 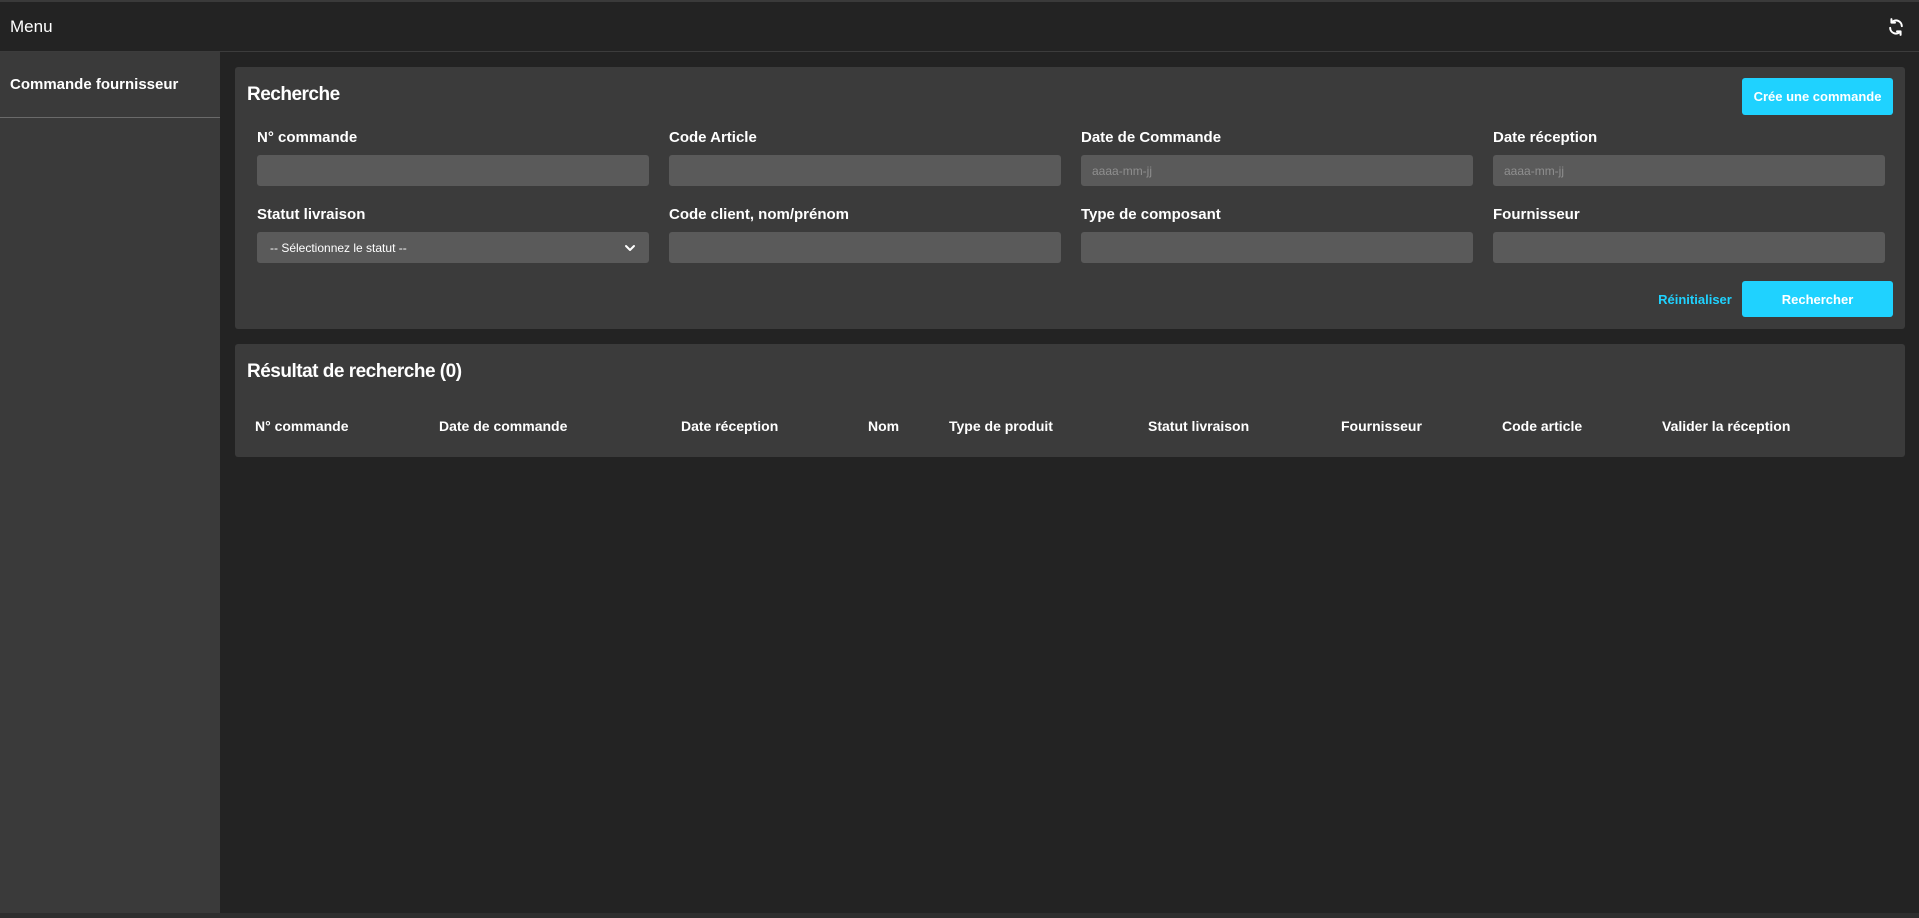 What do you see at coordinates (1689, 170) in the screenshot?
I see `reception-date-input` at bounding box center [1689, 170].